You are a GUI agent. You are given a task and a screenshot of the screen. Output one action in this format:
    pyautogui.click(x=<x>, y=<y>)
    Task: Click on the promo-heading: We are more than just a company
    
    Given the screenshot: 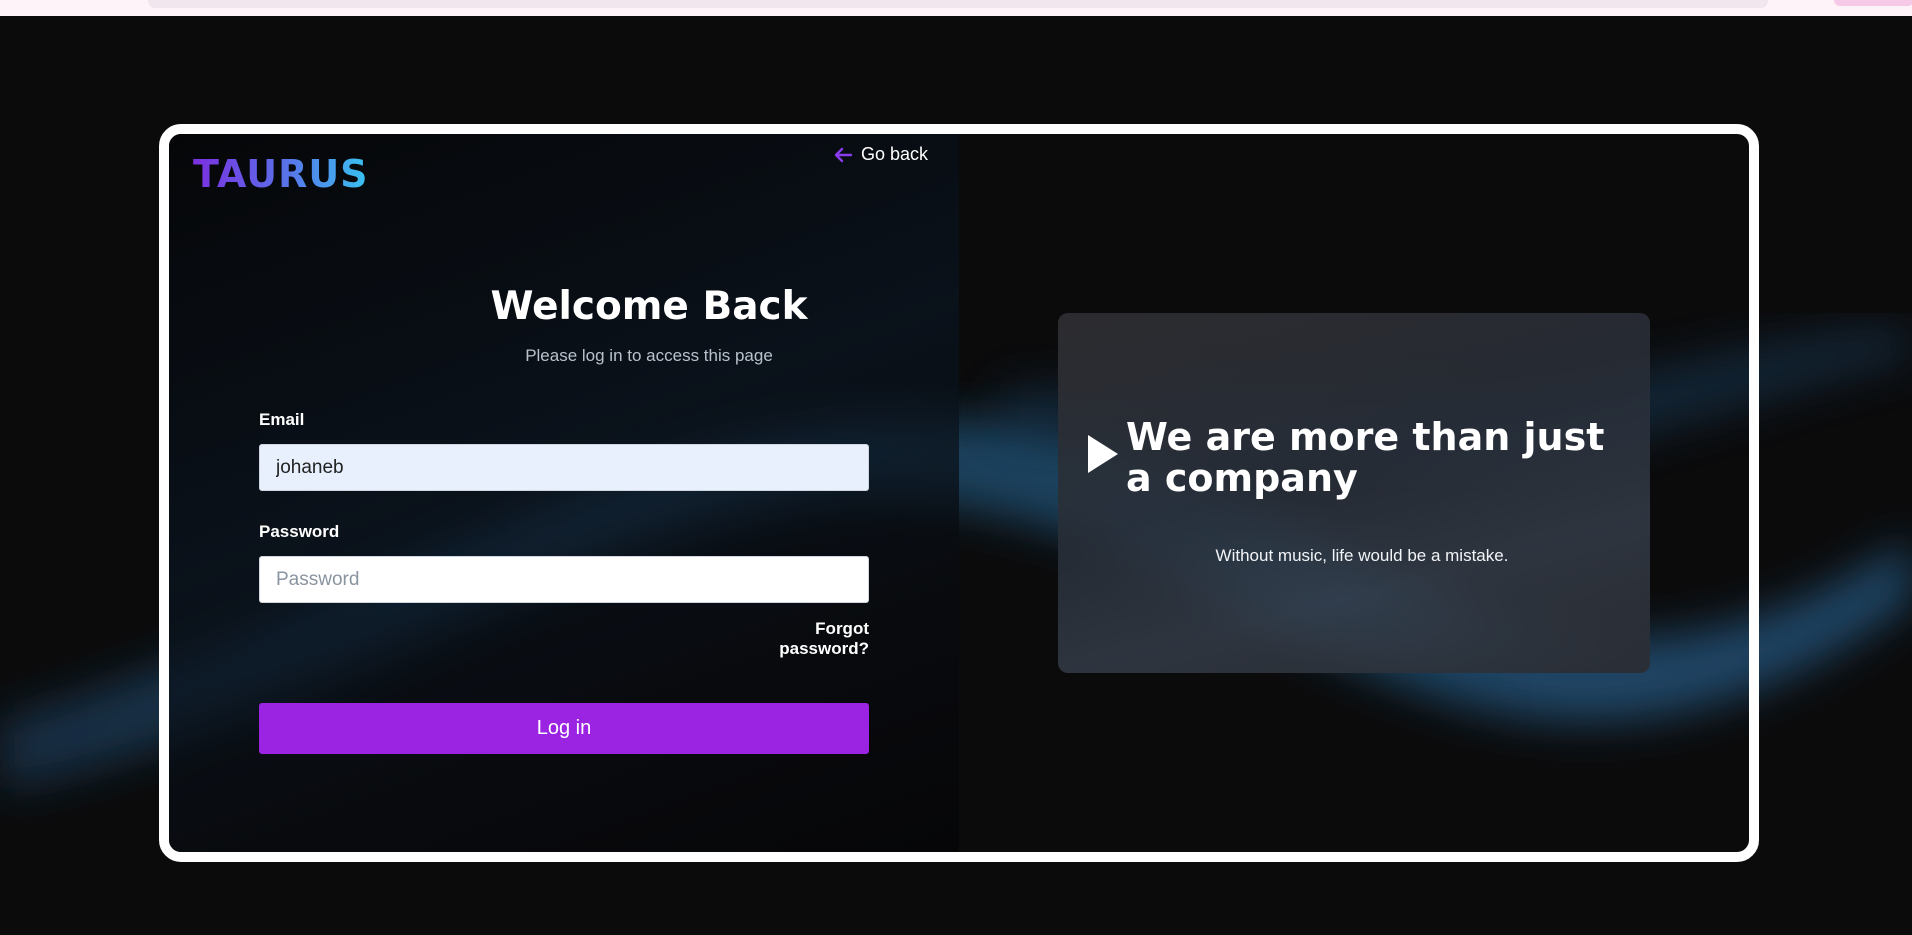 What is the action you would take?
    pyautogui.click(x=1365, y=457)
    